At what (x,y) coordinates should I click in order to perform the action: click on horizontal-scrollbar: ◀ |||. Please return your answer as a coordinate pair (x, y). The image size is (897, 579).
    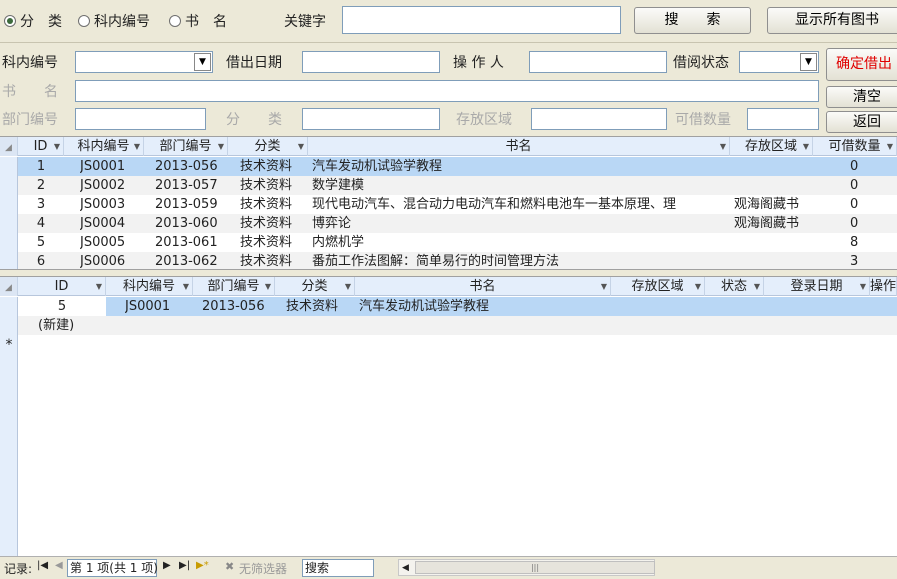
    Looking at the image, I should click on (526, 567).